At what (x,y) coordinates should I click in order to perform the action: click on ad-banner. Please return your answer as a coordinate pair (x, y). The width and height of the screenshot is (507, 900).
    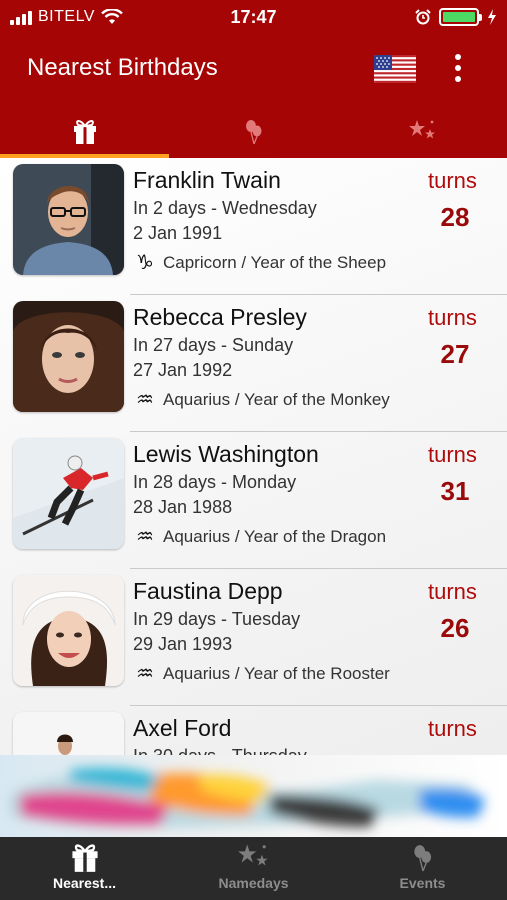
    Looking at the image, I should click on (253, 796).